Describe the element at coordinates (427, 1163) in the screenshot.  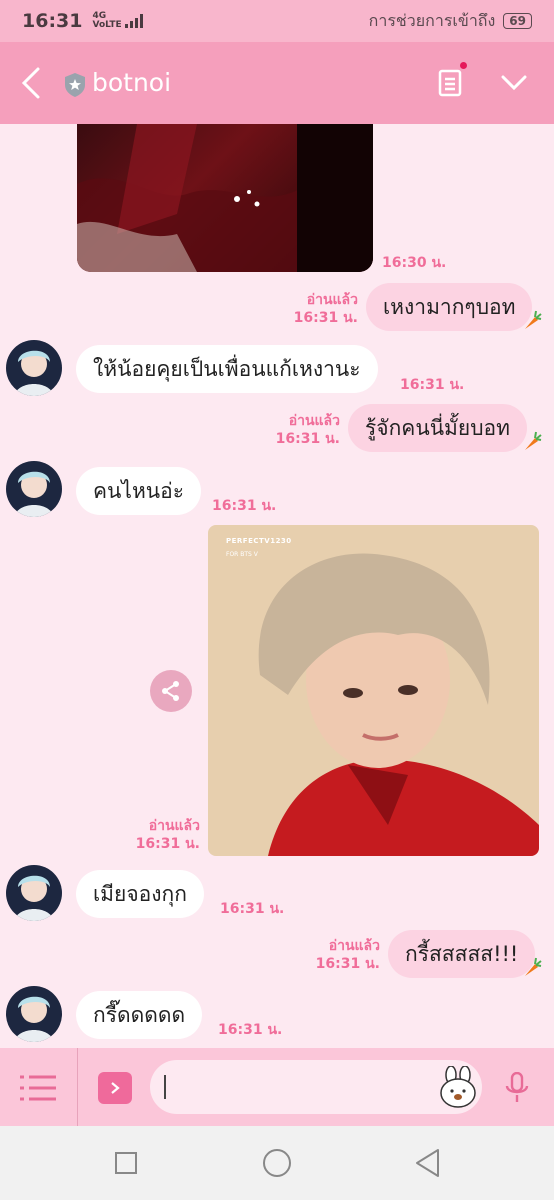
I see `triangle-back-icon` at that location.